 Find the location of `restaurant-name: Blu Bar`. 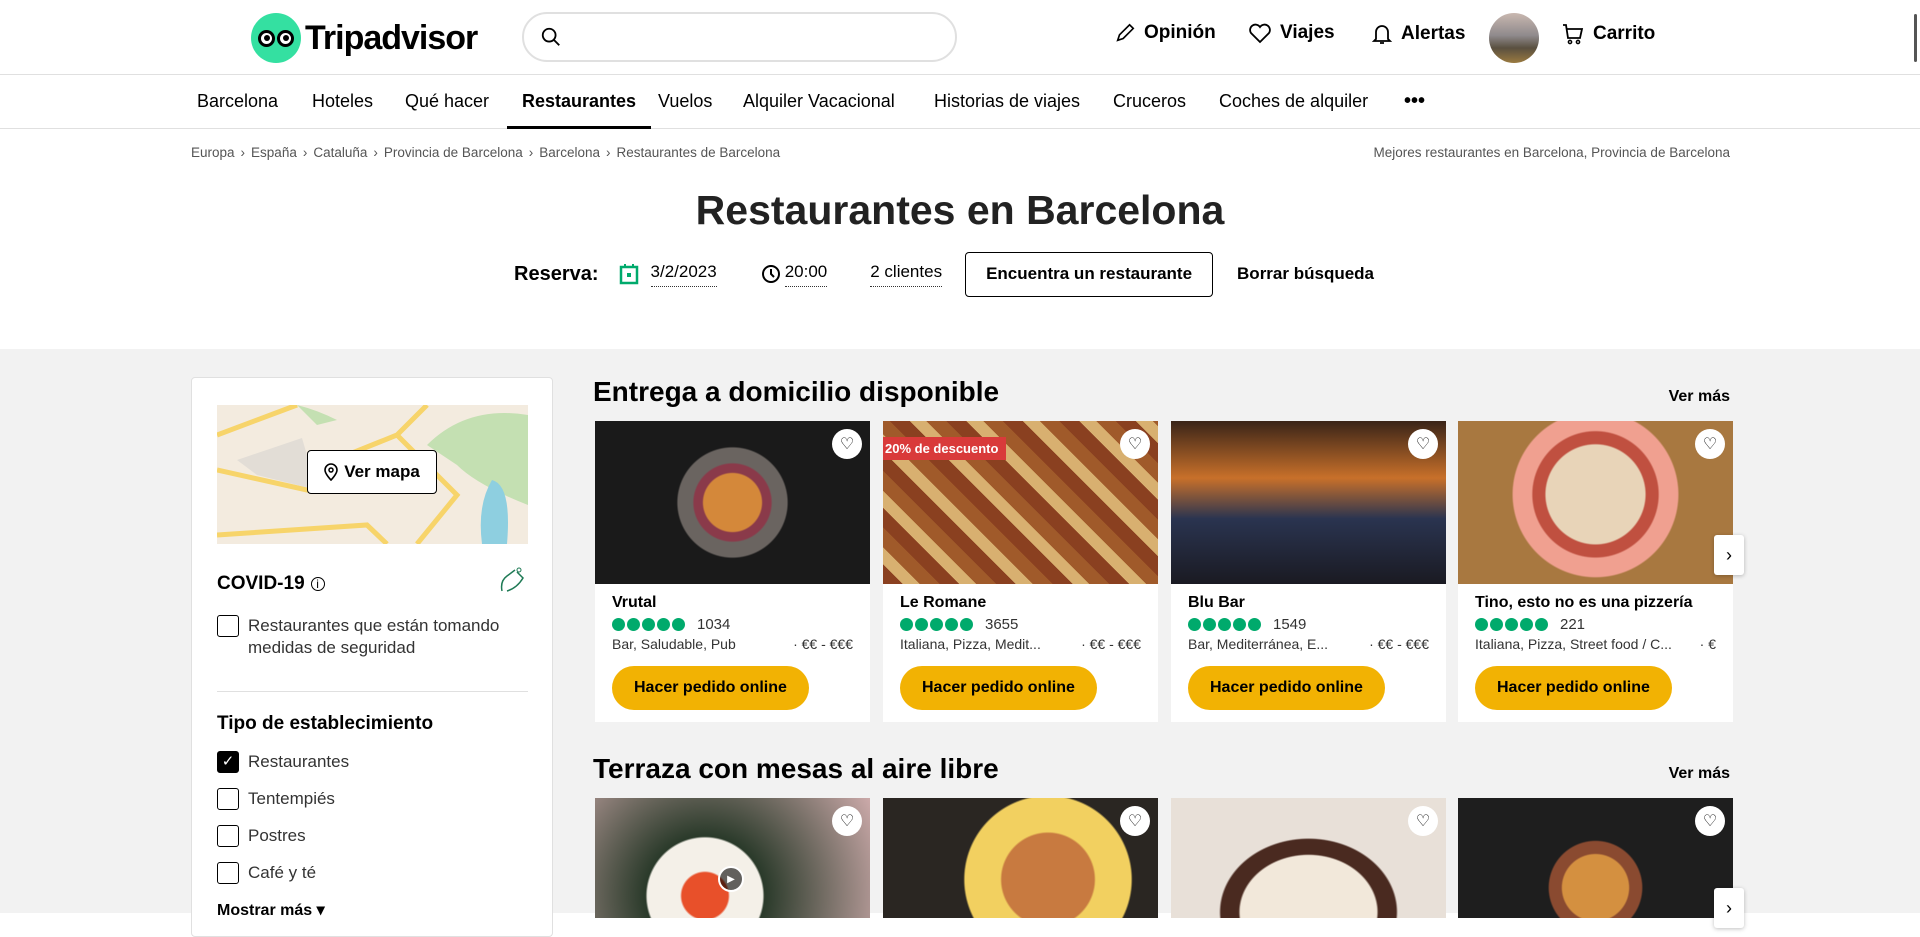

restaurant-name: Blu Bar is located at coordinates (1308, 603).